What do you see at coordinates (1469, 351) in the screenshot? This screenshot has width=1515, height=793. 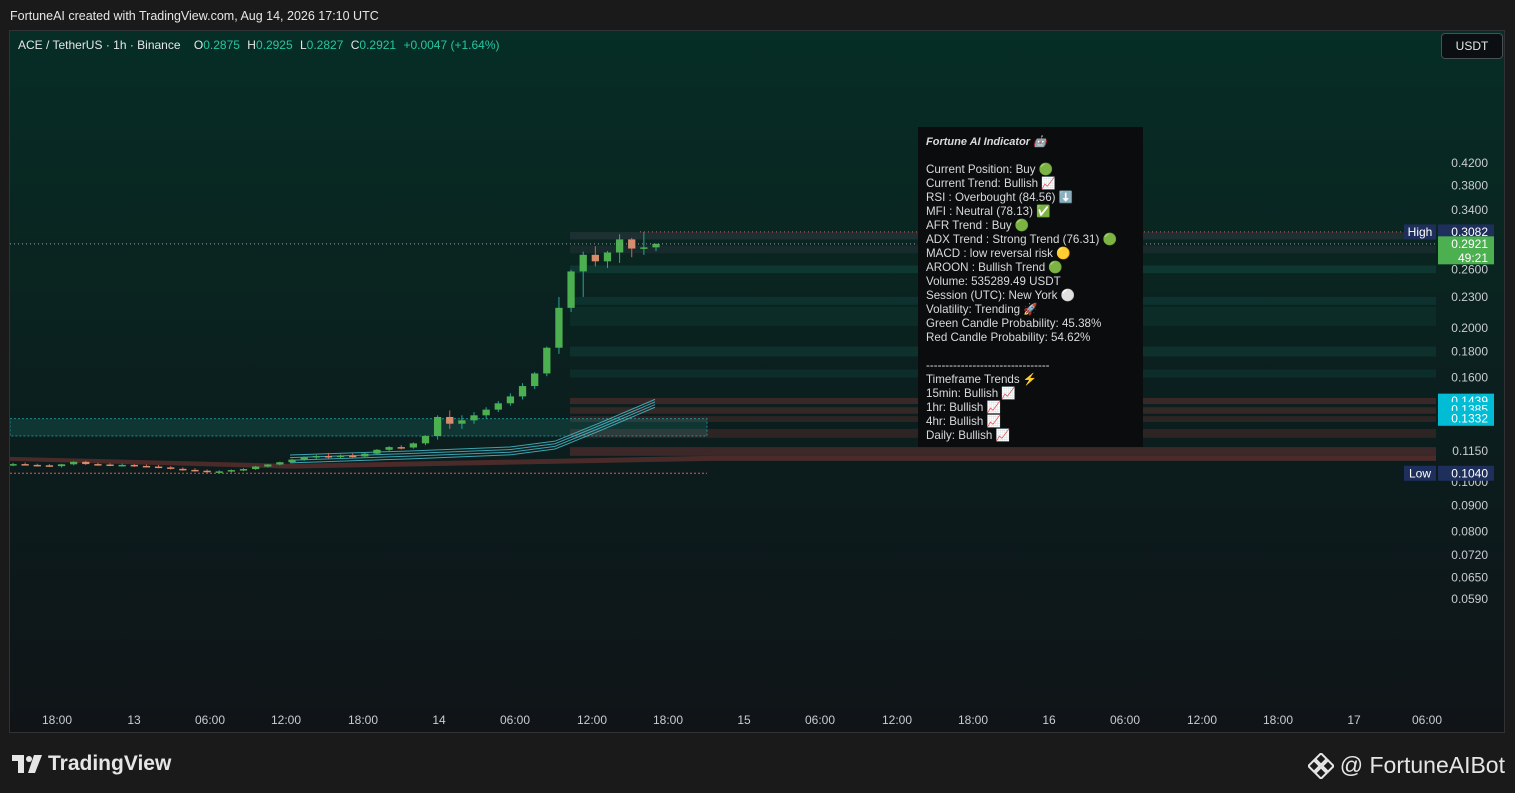 I see `y-axis-tick-label: 0.1800` at bounding box center [1469, 351].